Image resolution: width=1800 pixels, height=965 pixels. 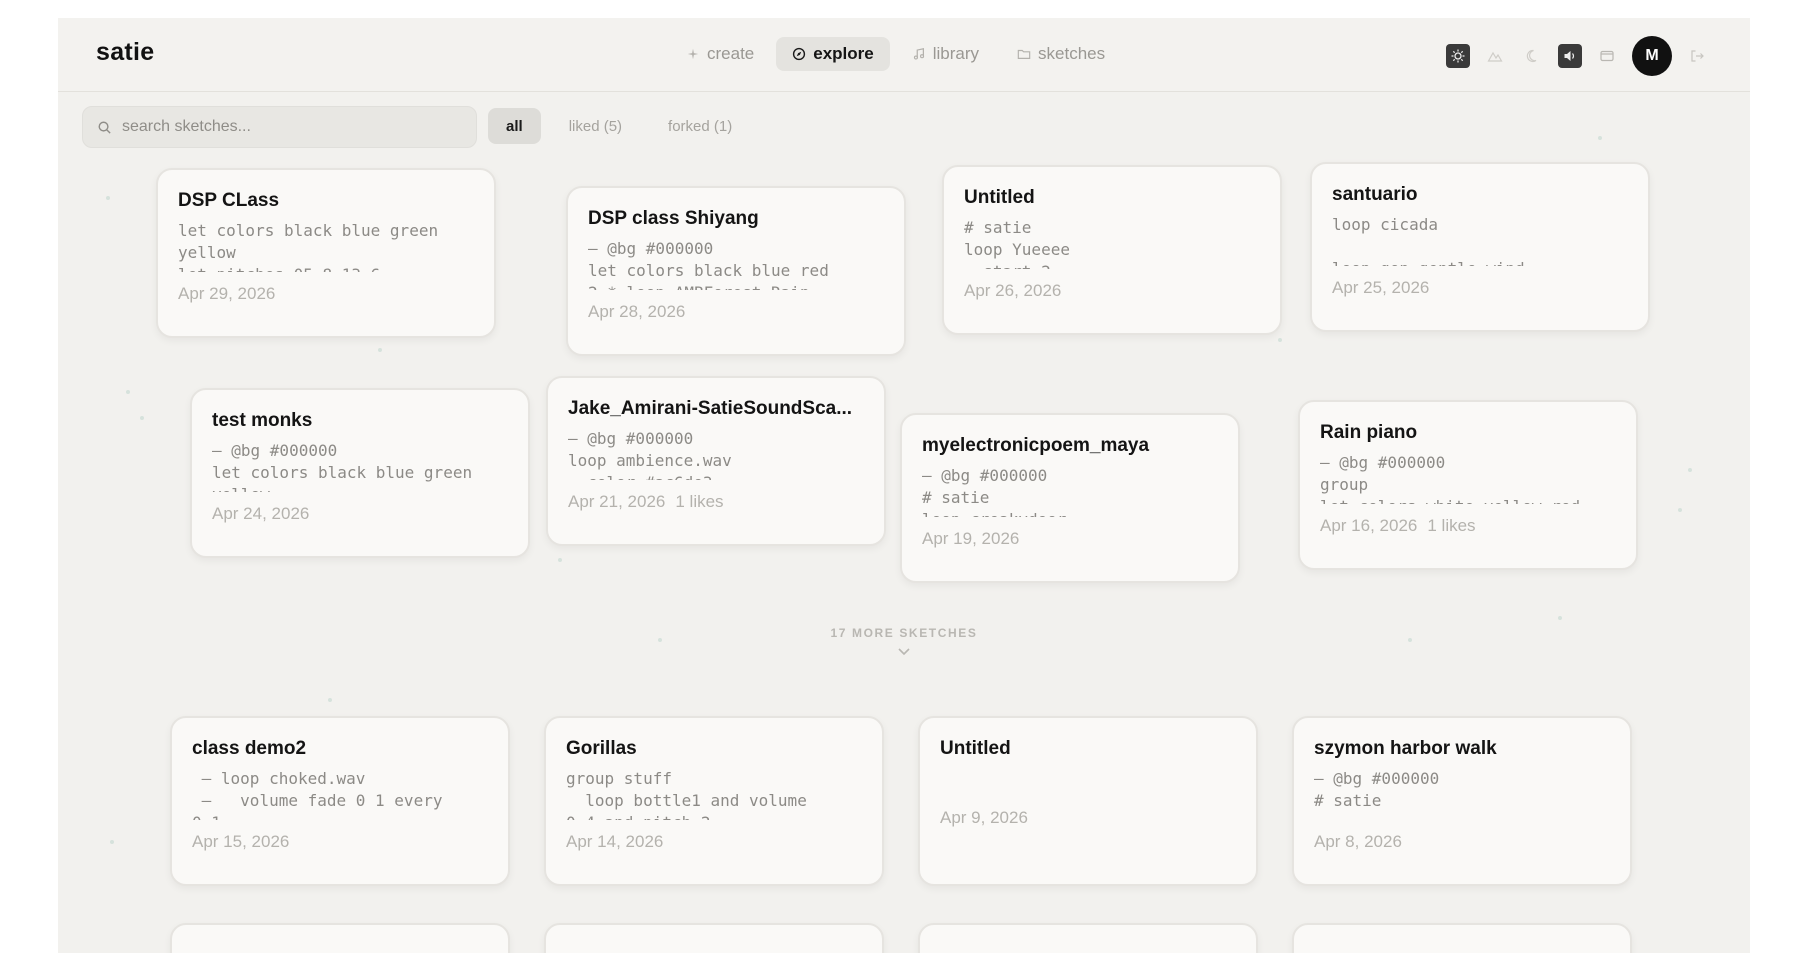 I want to click on sketch-title: DSP CLass, so click(x=229, y=200).